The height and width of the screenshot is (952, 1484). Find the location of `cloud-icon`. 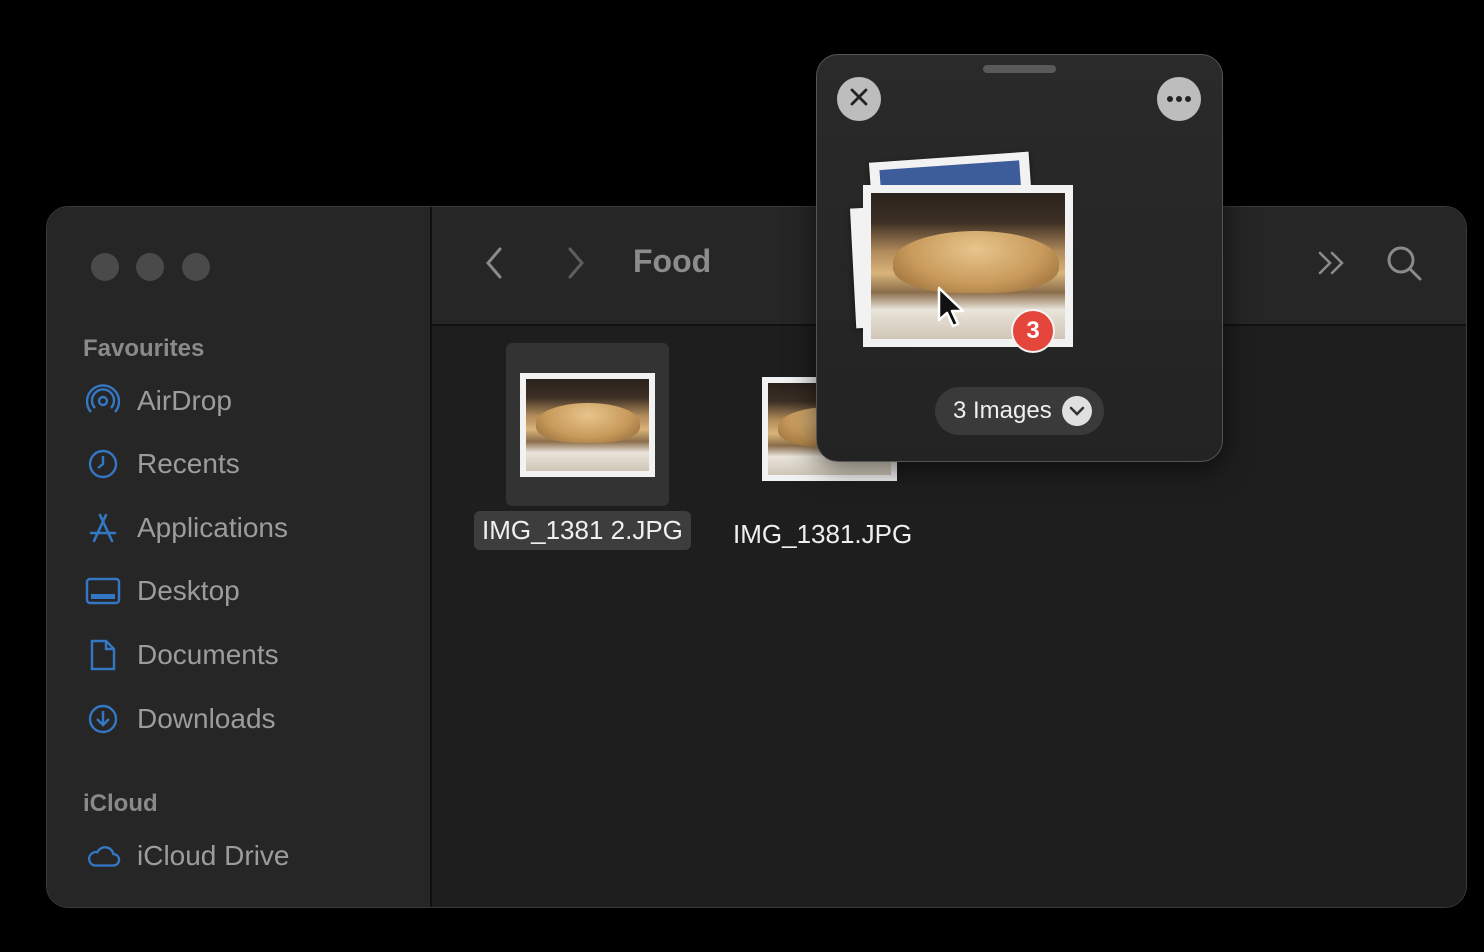

cloud-icon is located at coordinates (103, 856).